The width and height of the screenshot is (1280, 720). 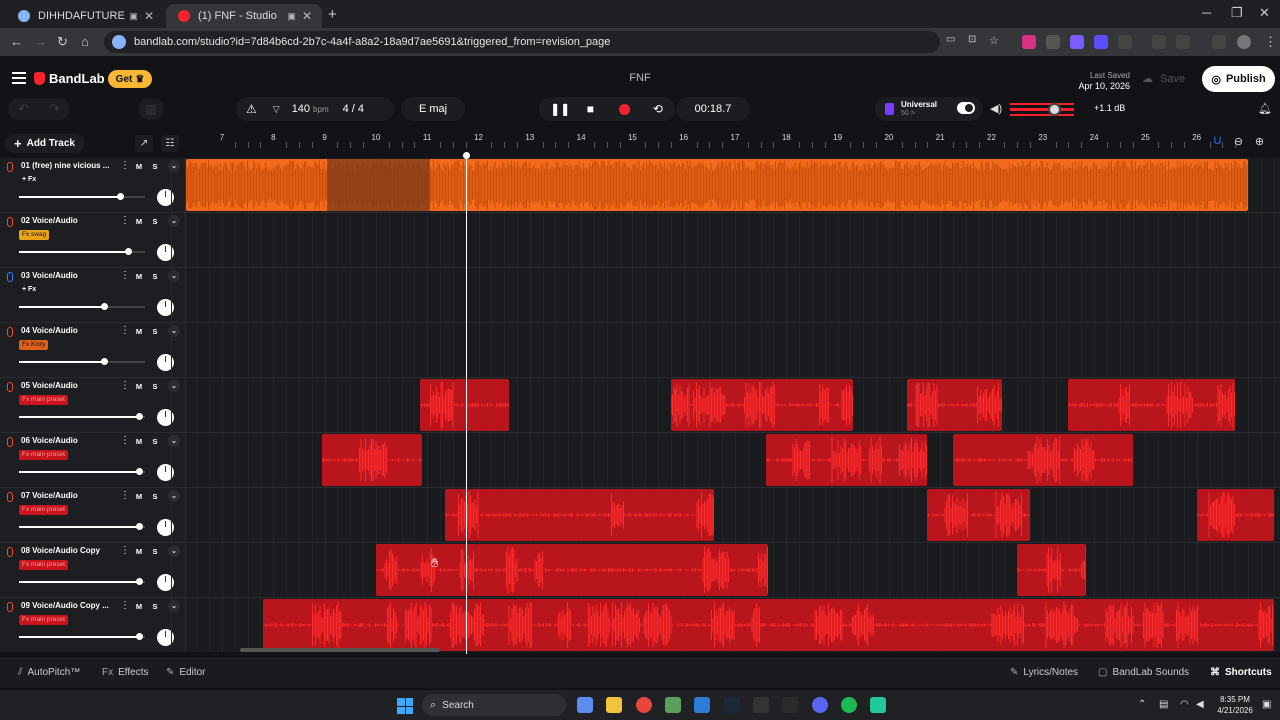 What do you see at coordinates (820, 705) in the screenshot?
I see `discord-icon` at bounding box center [820, 705].